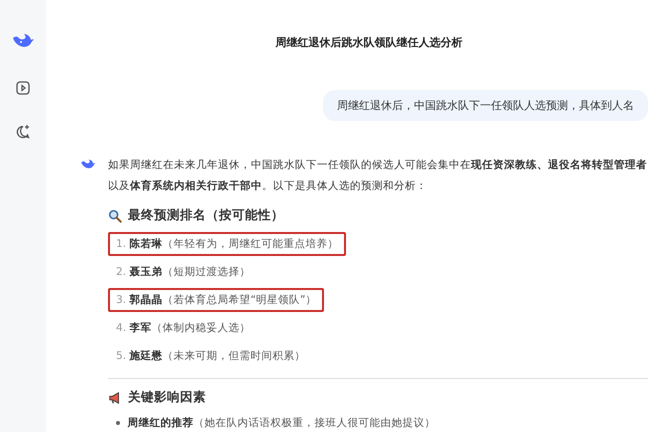  Describe the element at coordinates (378, 423) in the screenshot. I see `bullet-item: 周继红的推荐（她在队内话语权极重，接班人很可能由她提议）` at that location.